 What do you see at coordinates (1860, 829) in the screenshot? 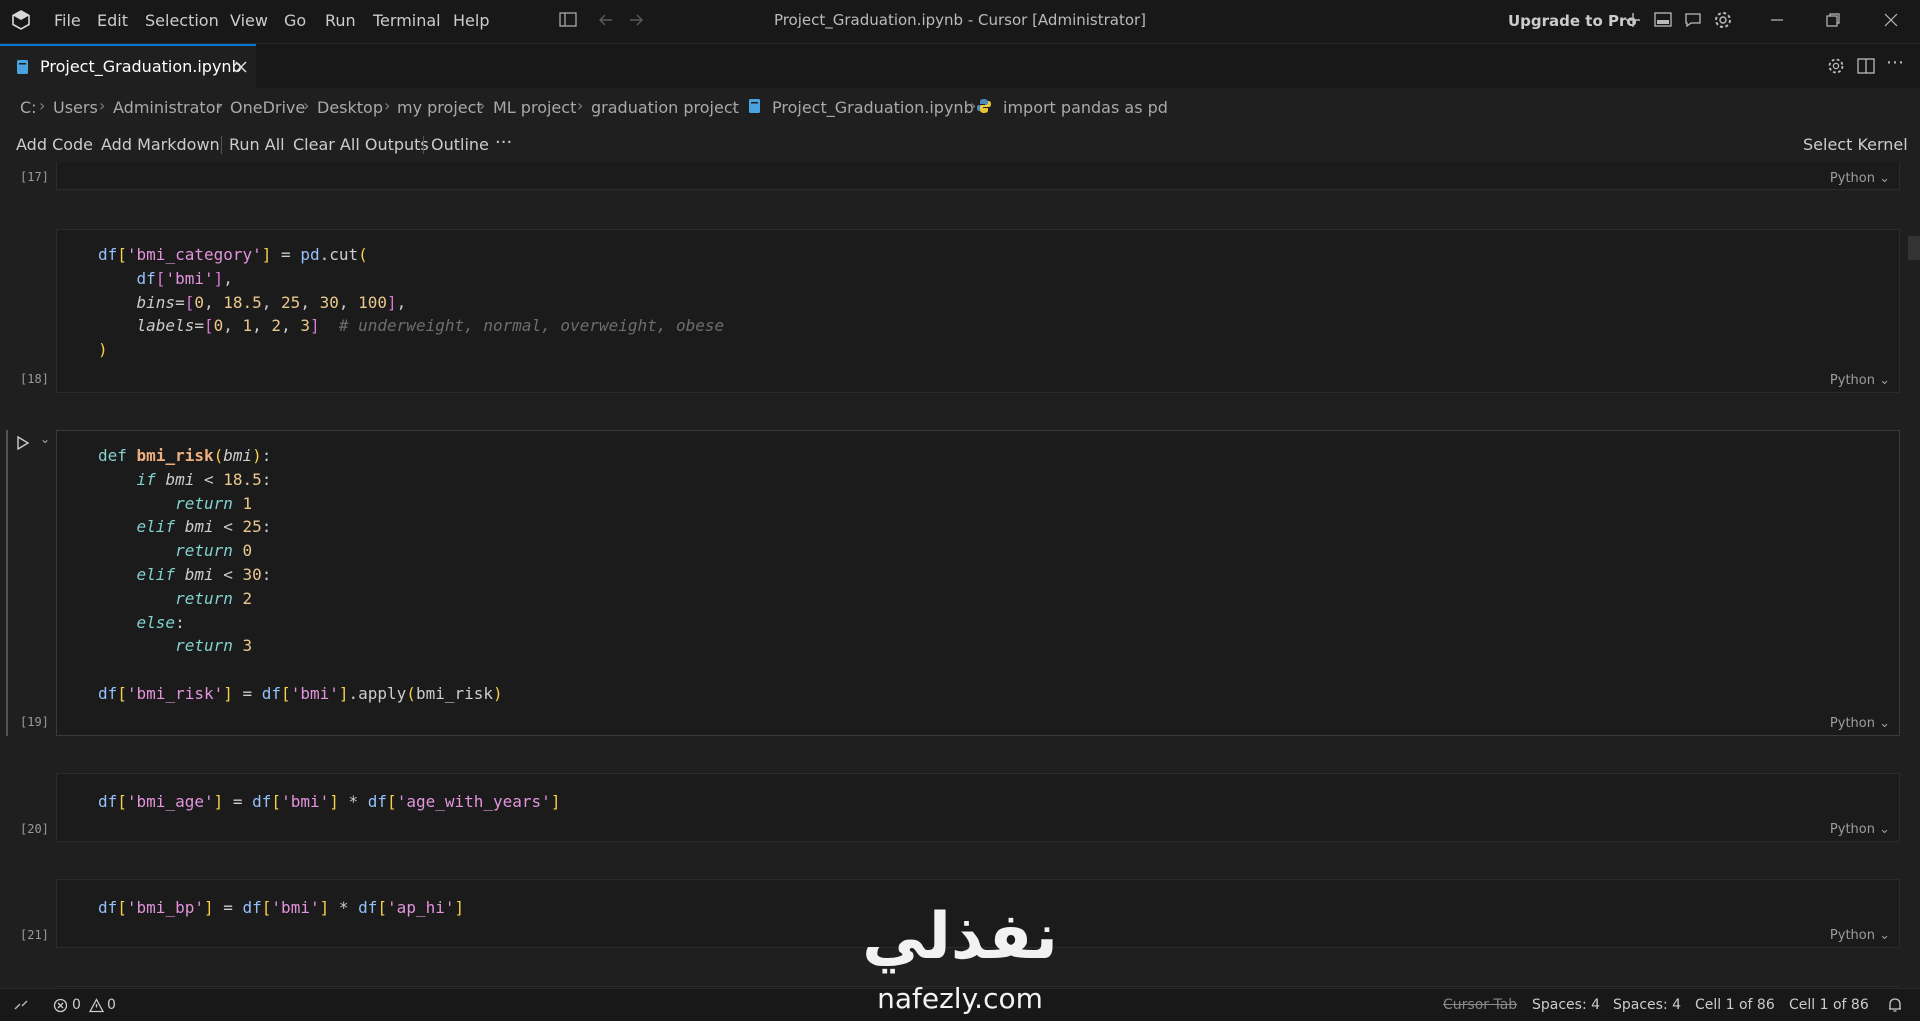
I see `cell-language-20: Python ⌄` at bounding box center [1860, 829].